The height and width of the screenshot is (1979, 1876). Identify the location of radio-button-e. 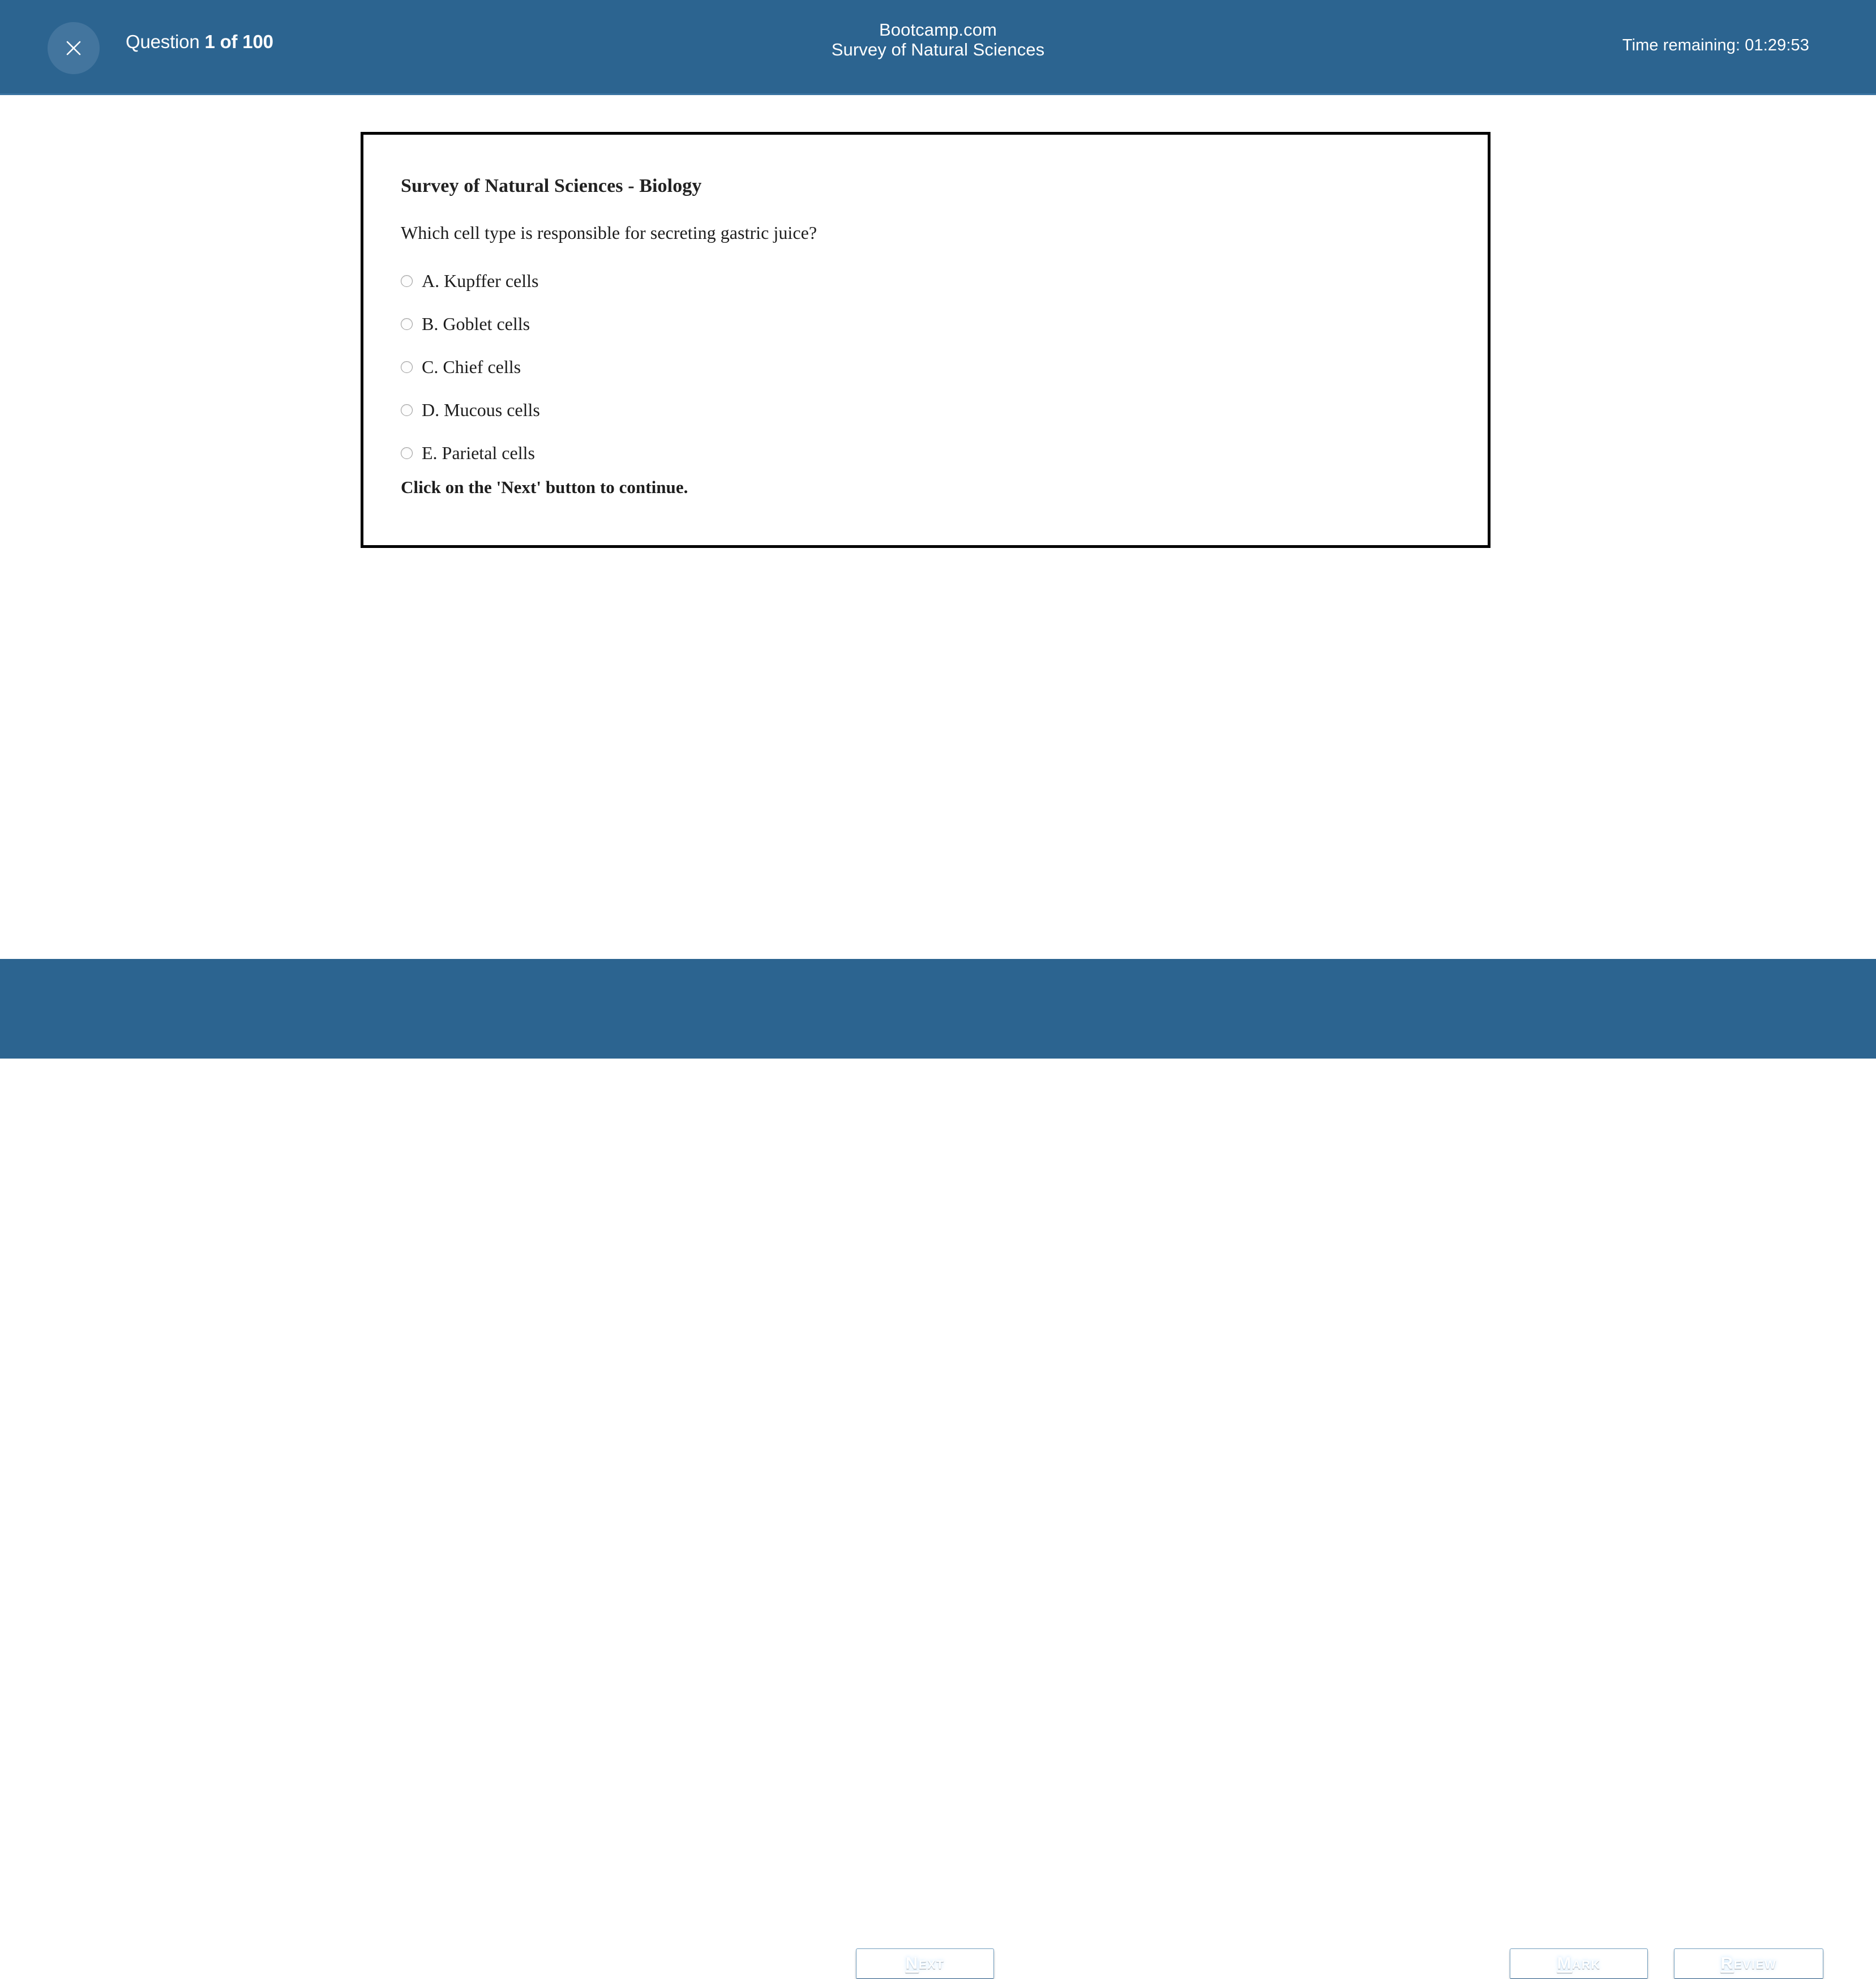
(407, 453).